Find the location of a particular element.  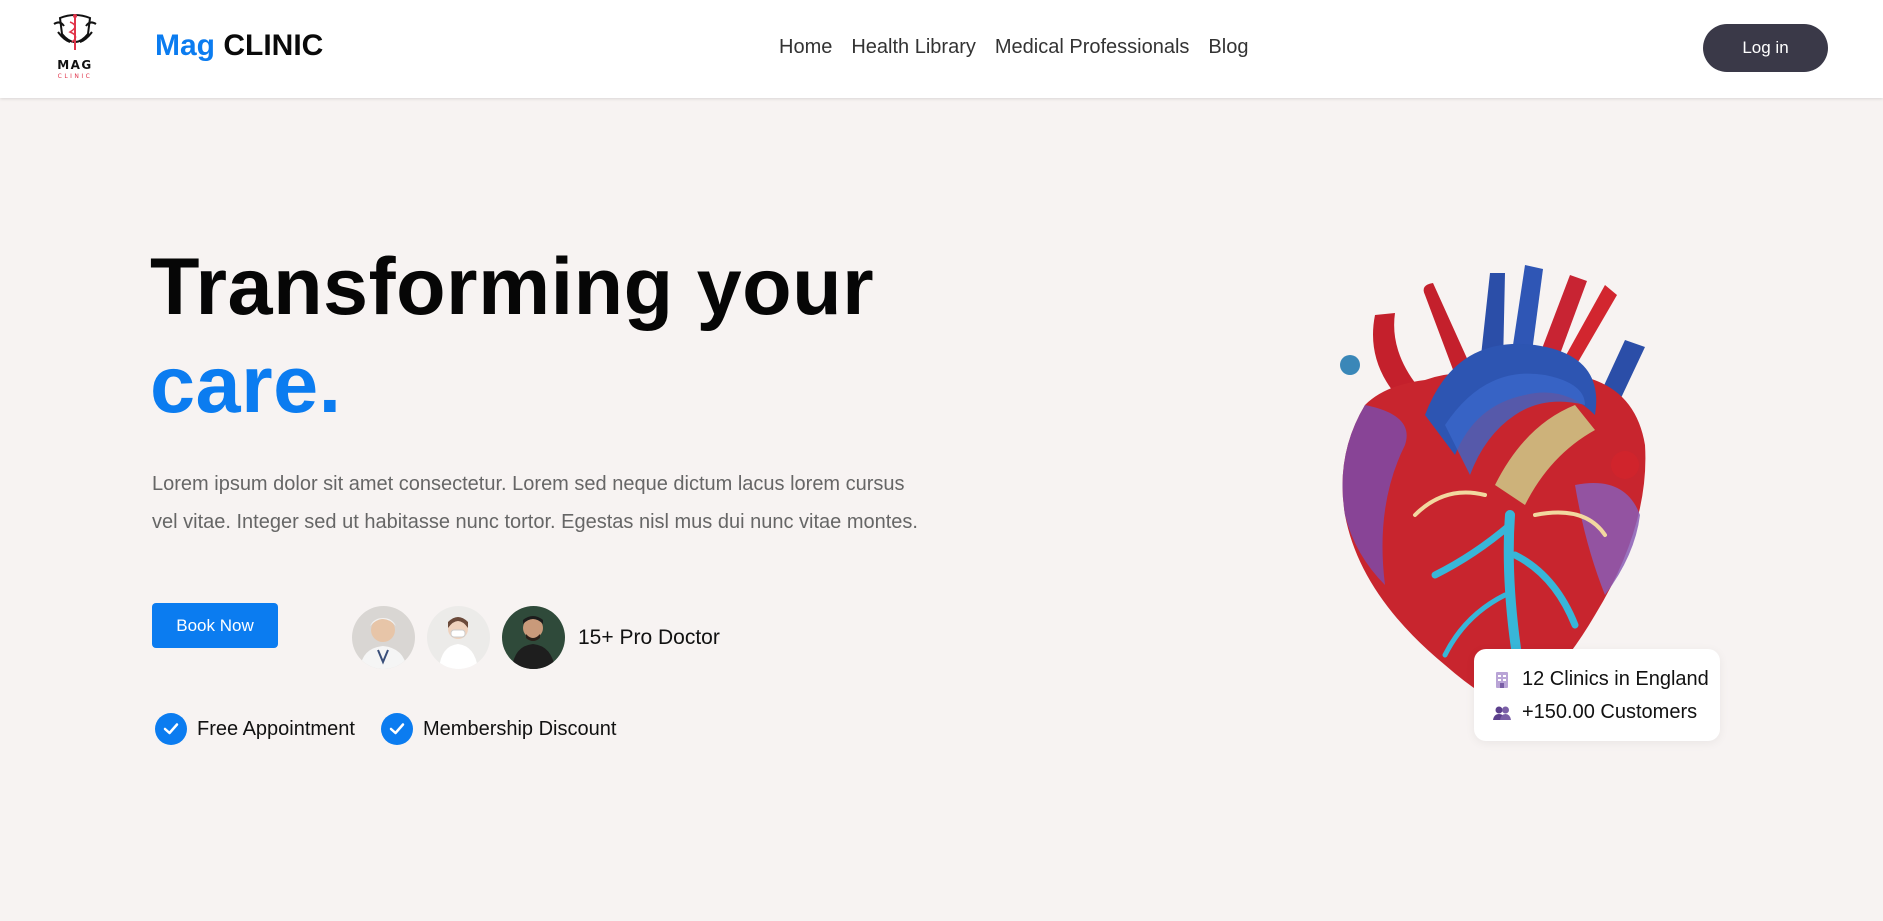

clinic-stats-card: 12 Clinics in England +150.00 Customers is located at coordinates (1597, 695).